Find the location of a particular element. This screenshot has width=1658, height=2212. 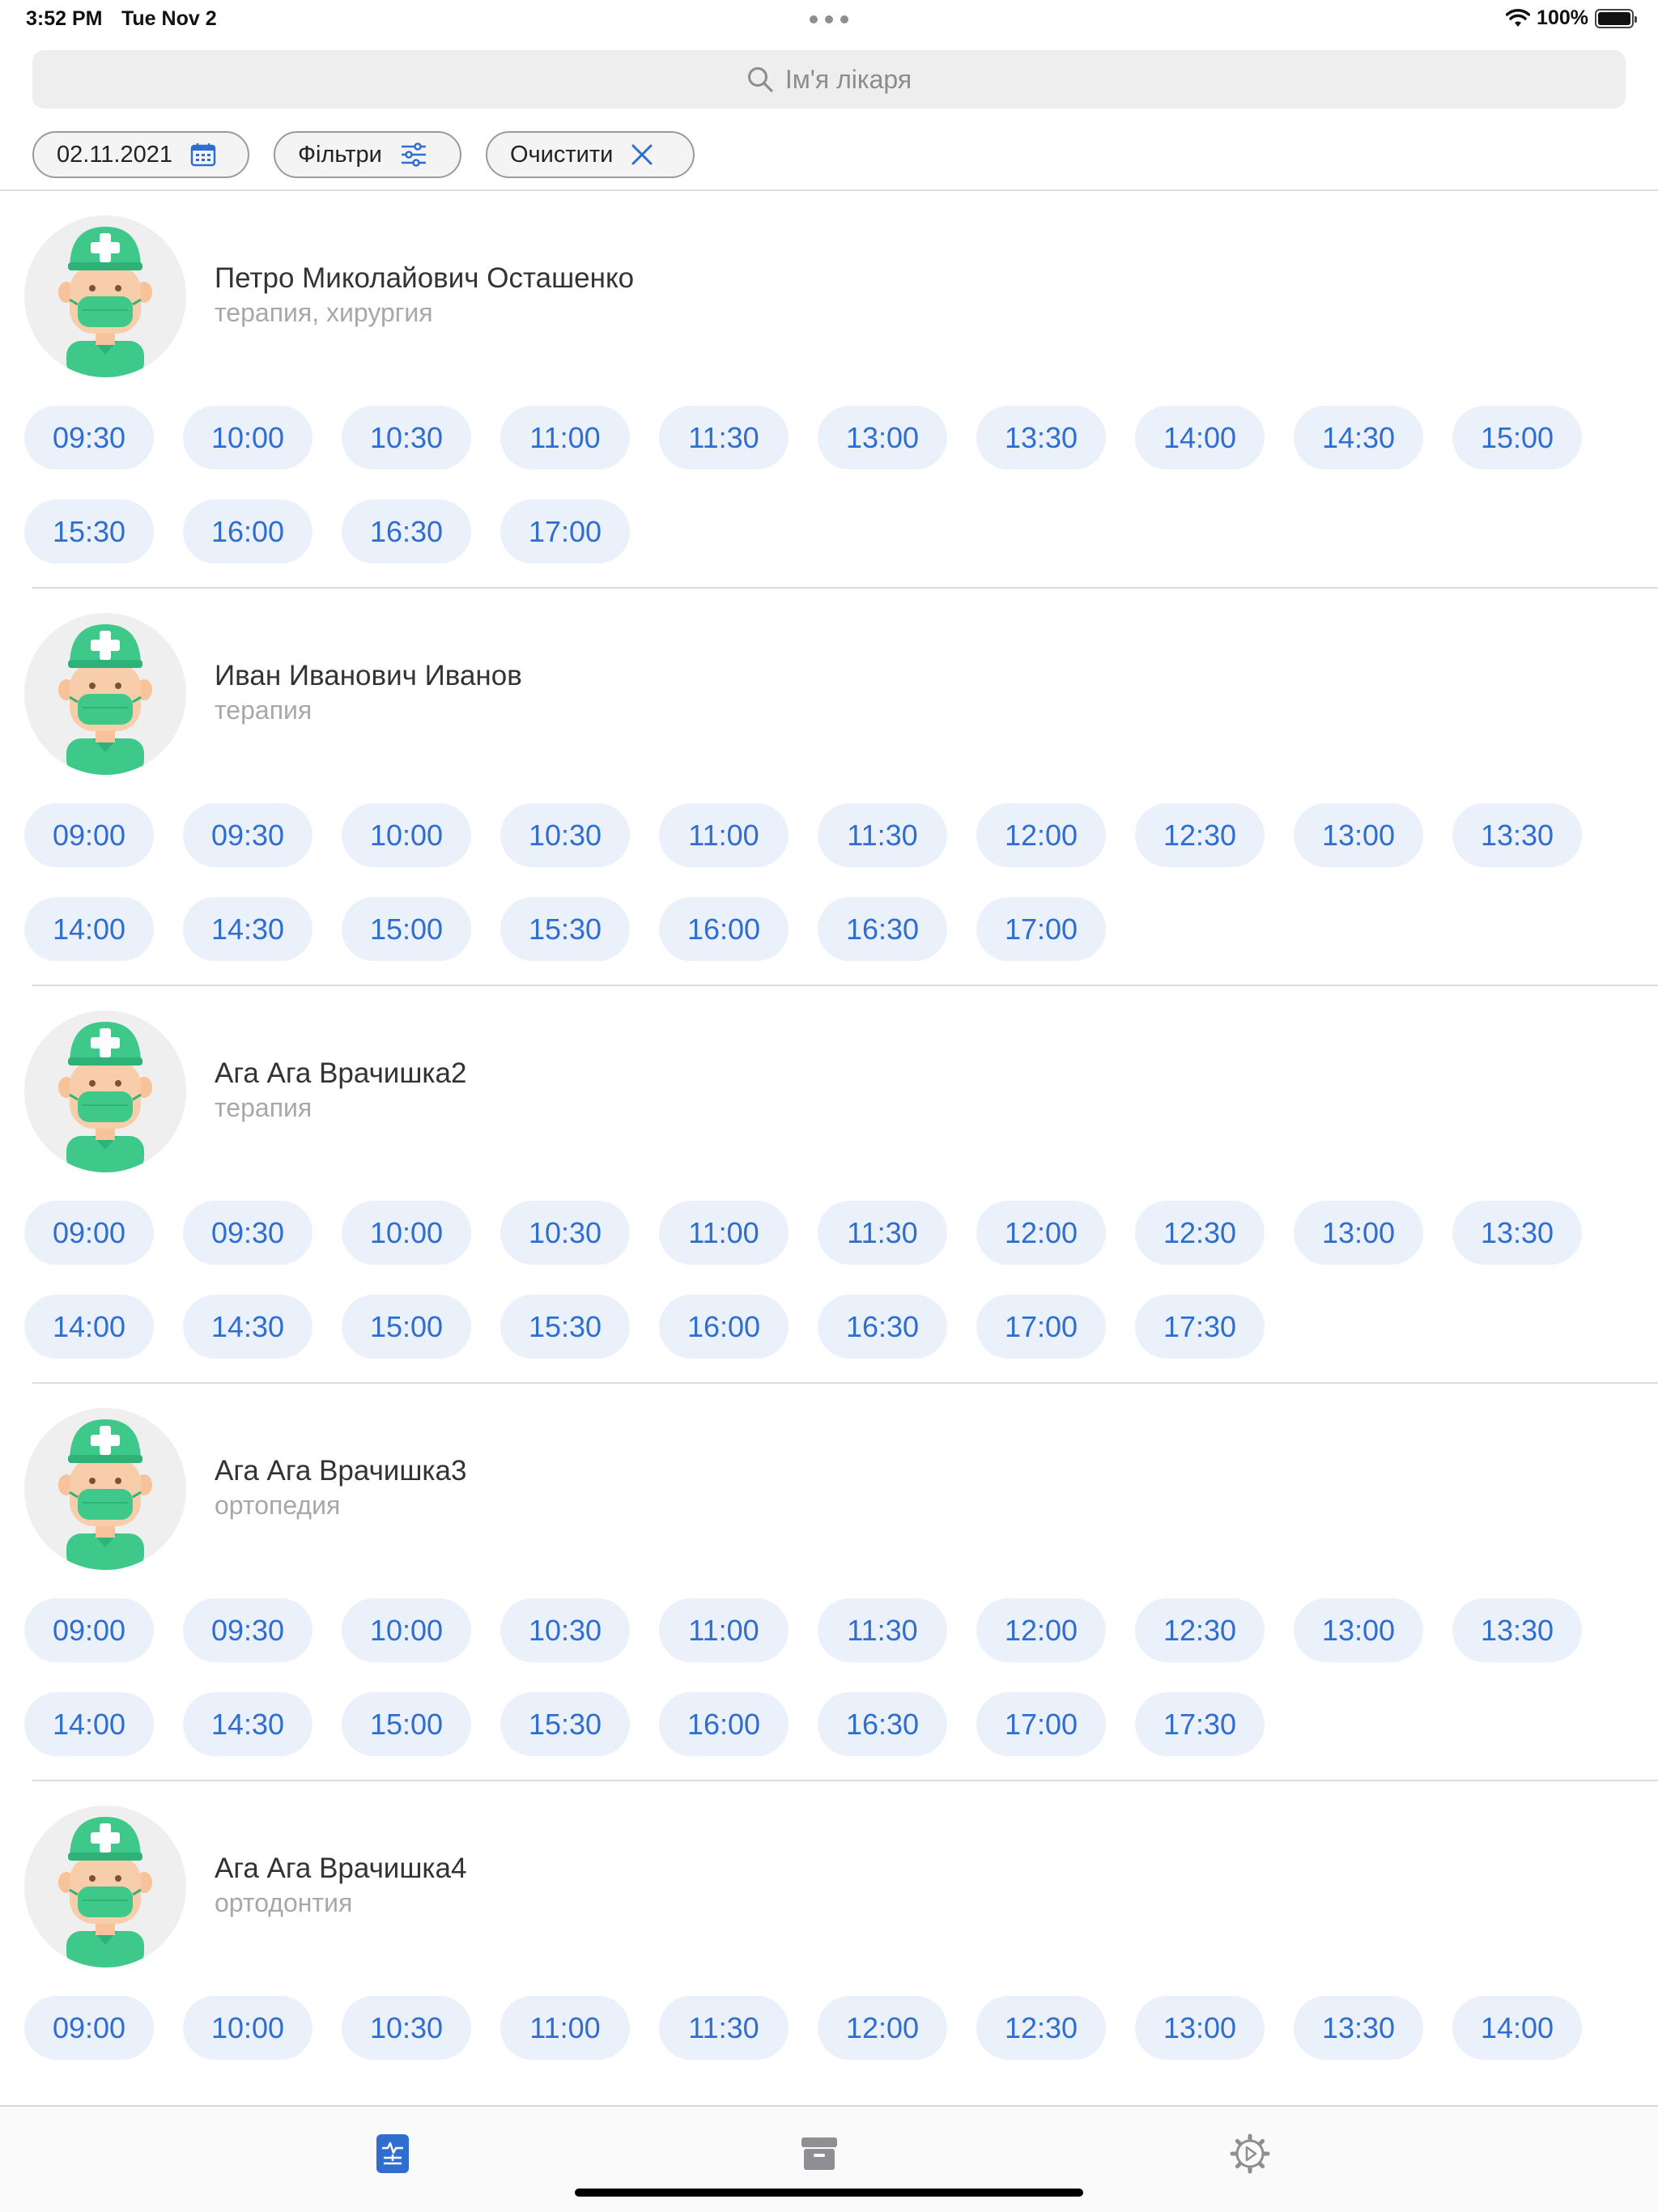

tab-archive is located at coordinates (819, 2153).